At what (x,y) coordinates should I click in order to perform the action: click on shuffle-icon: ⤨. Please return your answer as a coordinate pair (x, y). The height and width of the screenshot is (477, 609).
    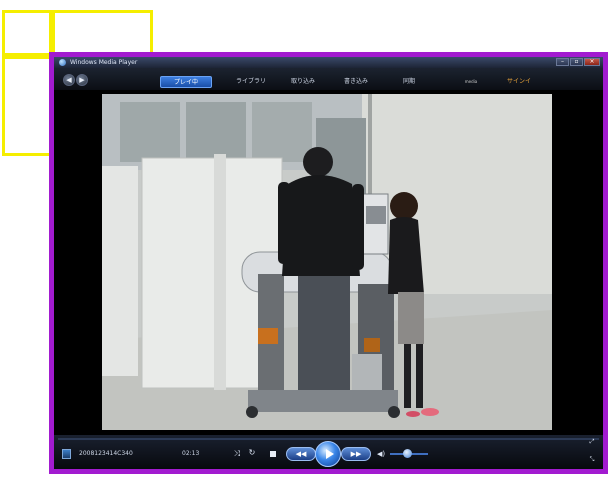
    Looking at the image, I should click on (237, 454).